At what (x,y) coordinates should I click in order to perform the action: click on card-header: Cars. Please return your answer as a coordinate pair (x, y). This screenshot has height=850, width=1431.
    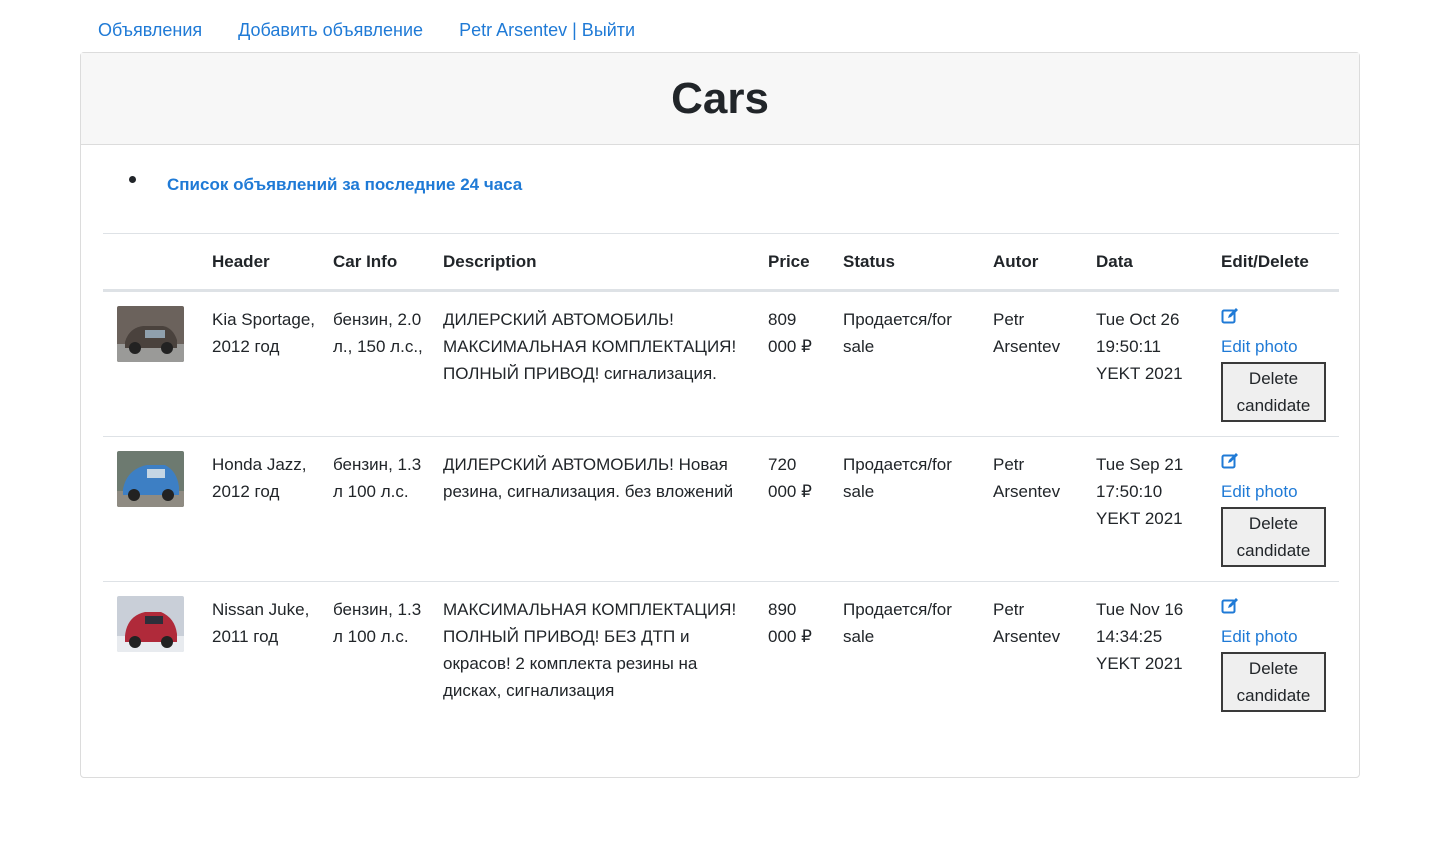
    Looking at the image, I should click on (720, 99).